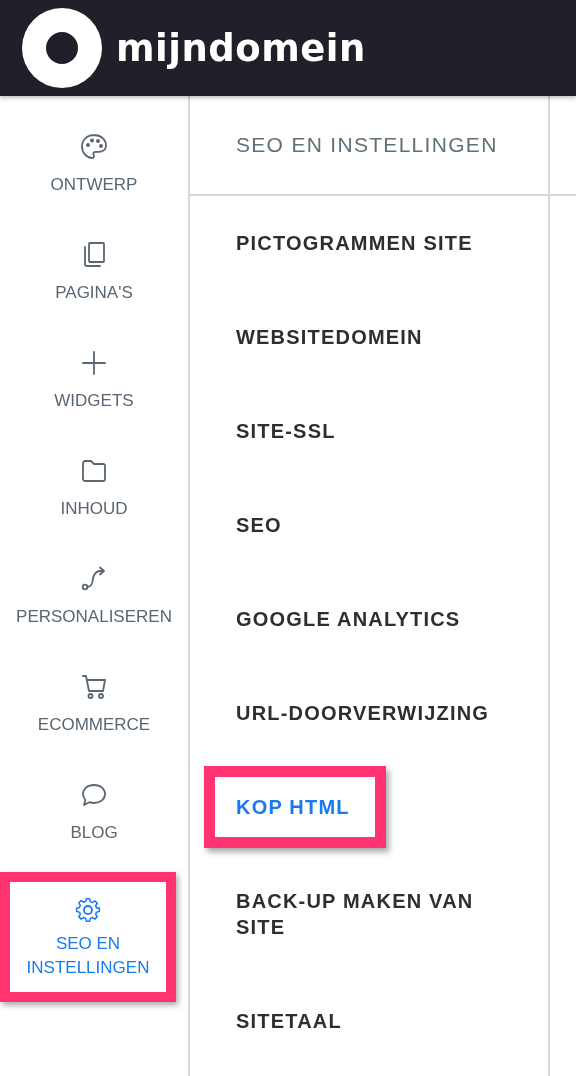  Describe the element at coordinates (94, 488) in the screenshot. I see `sidebar-item: INHOUD` at that location.